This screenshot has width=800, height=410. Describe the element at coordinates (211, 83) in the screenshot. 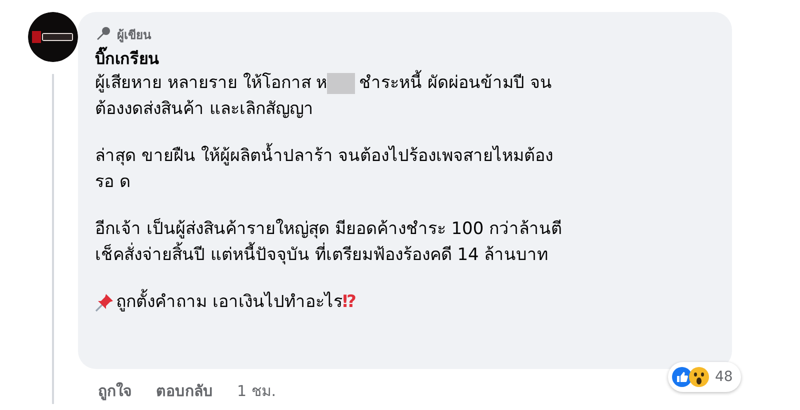

I see `comment-text: ผู้เสียหาย หลายราย ให้โอกาส ห` at that location.